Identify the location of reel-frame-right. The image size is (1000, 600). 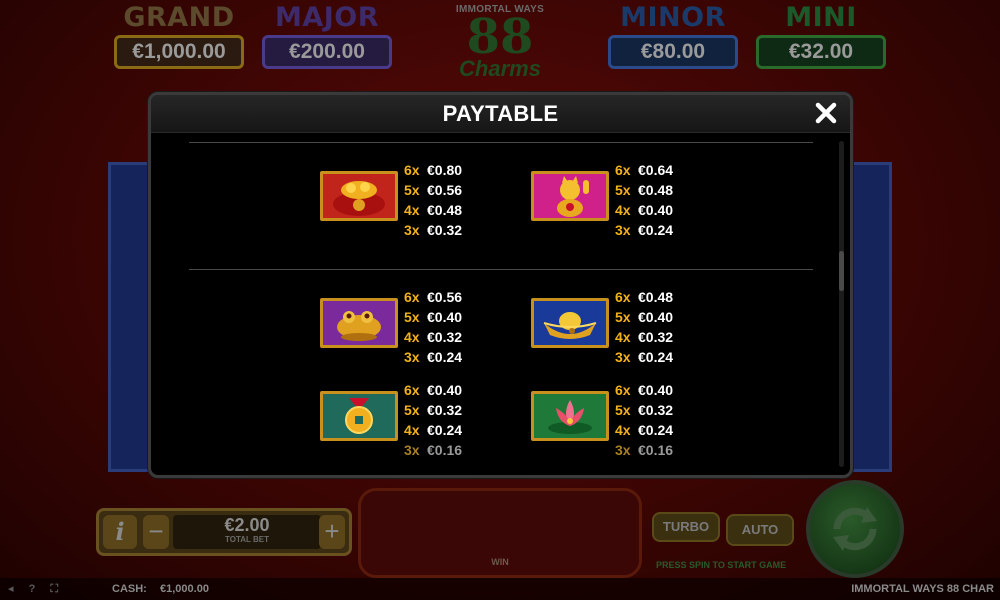
(870, 317).